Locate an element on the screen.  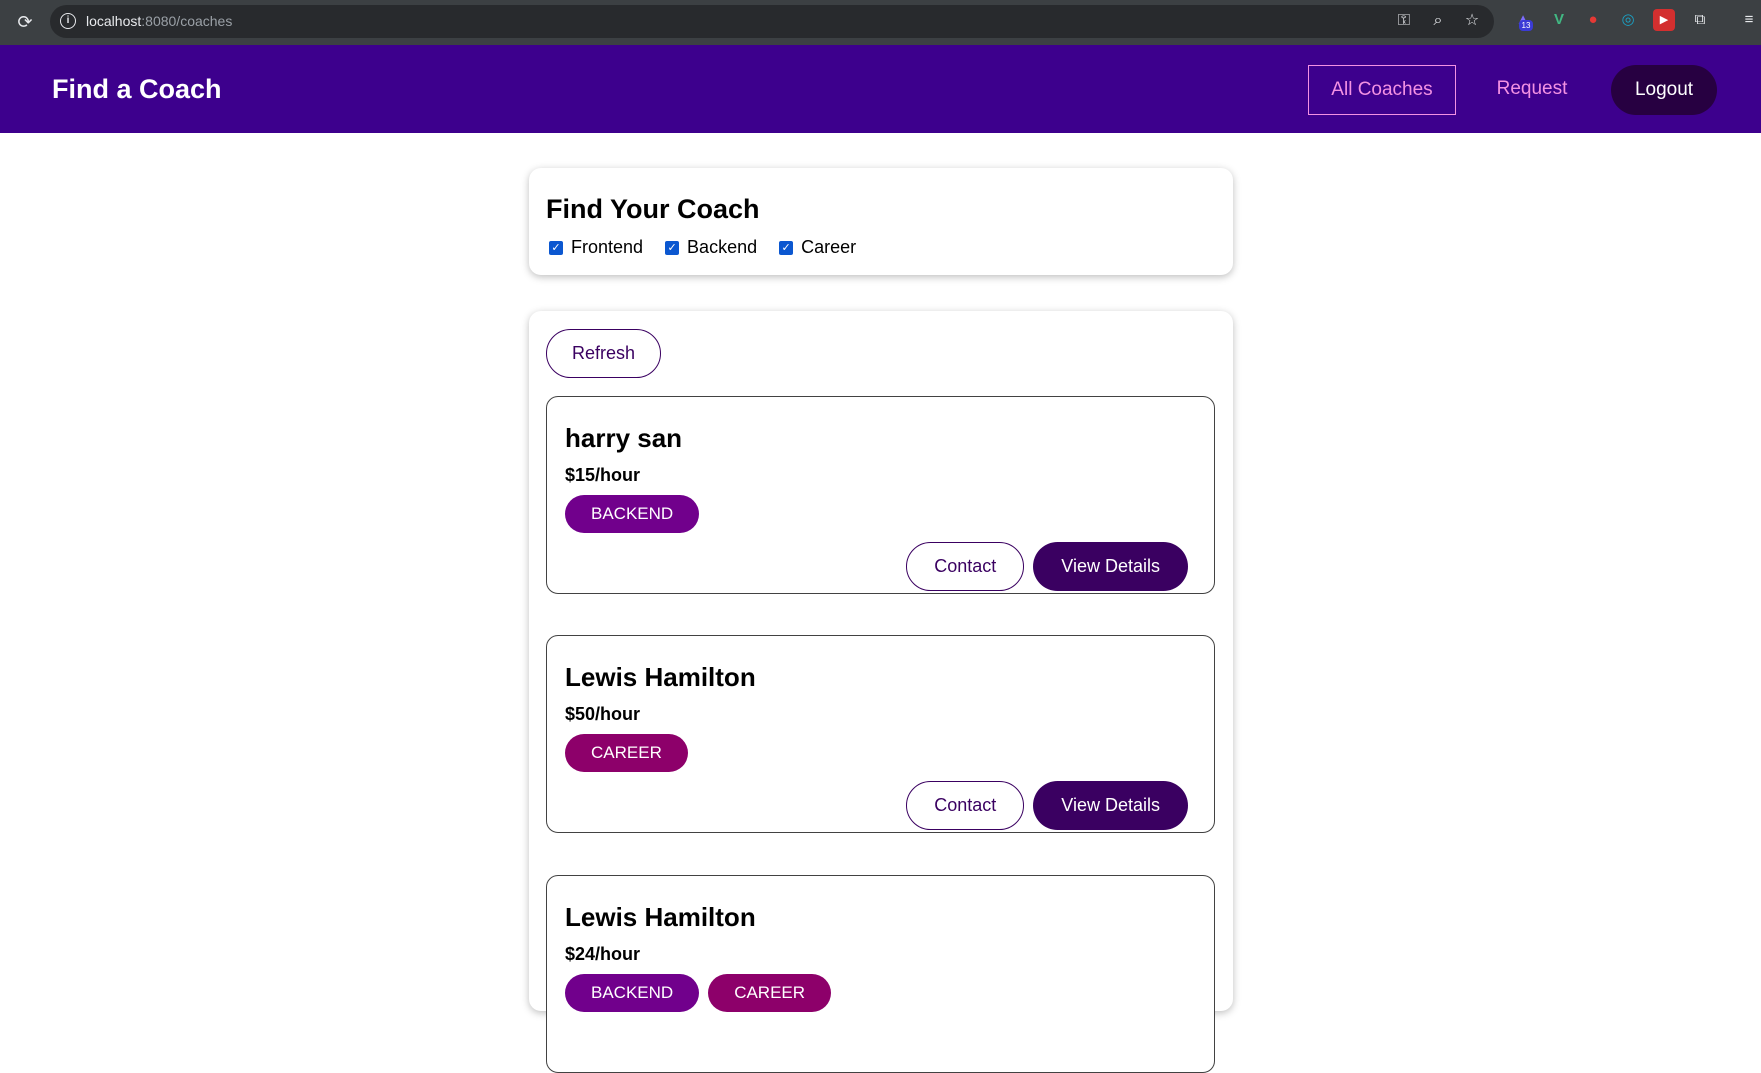
filter-label: Frontend is located at coordinates (607, 247).